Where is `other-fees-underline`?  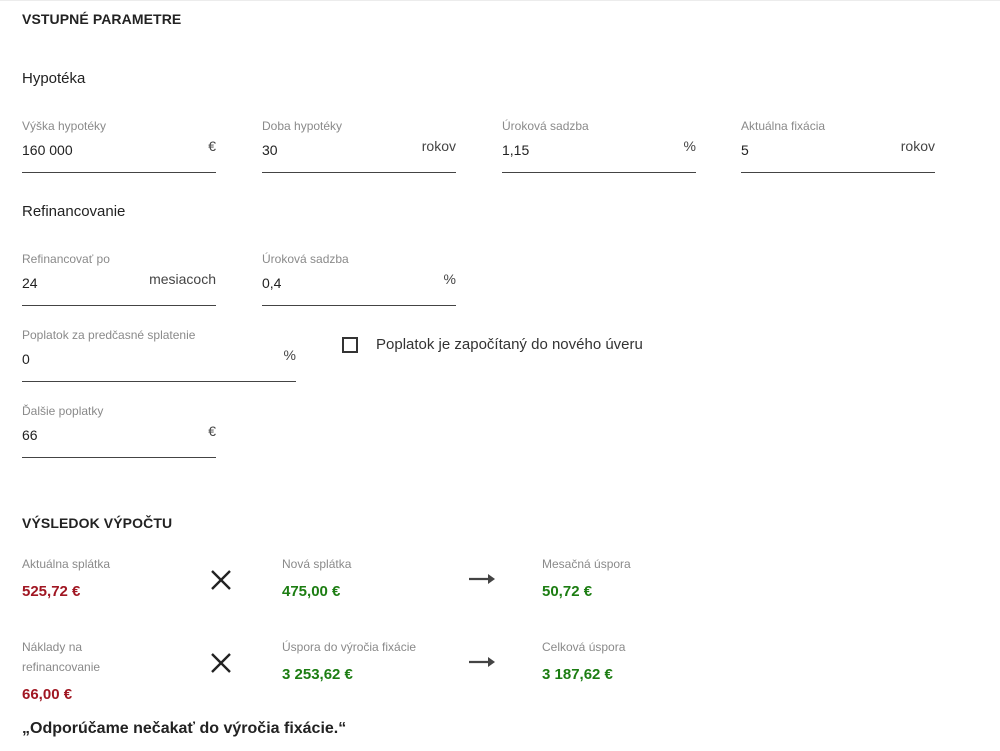
other-fees-underline is located at coordinates (119, 457).